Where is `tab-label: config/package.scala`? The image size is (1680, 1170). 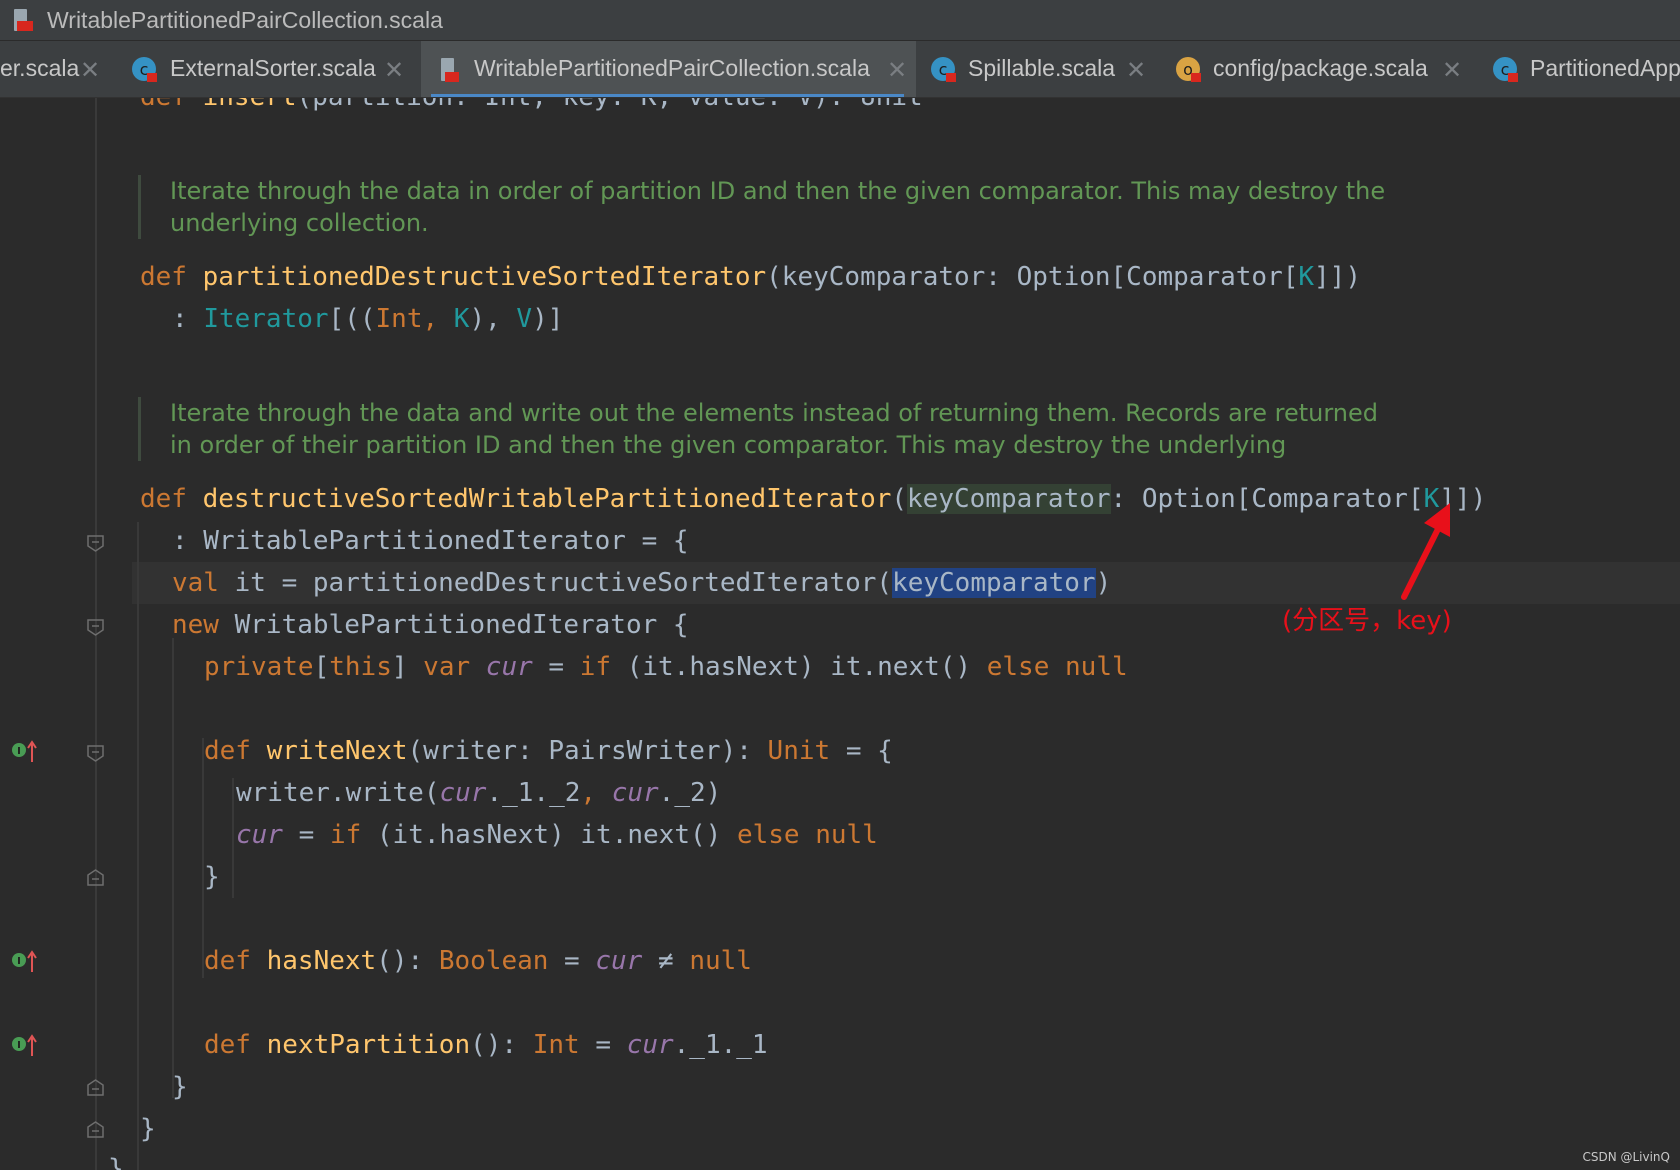 tab-label: config/package.scala is located at coordinates (1320, 68).